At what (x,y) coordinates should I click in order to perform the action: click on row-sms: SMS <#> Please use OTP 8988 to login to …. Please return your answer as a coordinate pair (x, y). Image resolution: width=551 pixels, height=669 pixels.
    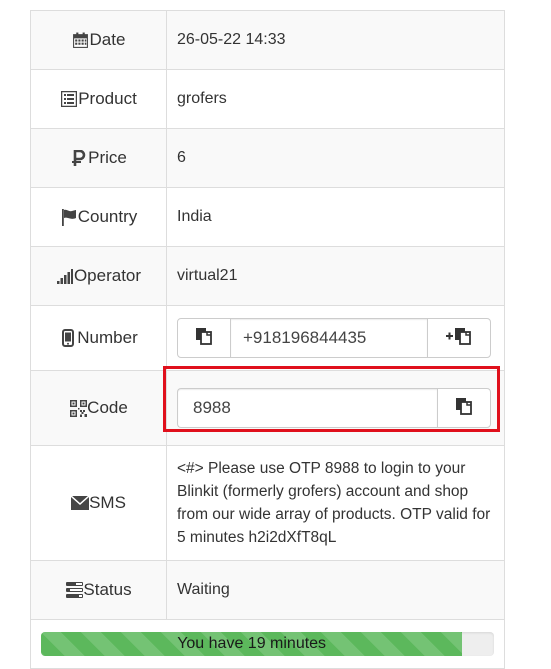
    Looking at the image, I should click on (267, 503).